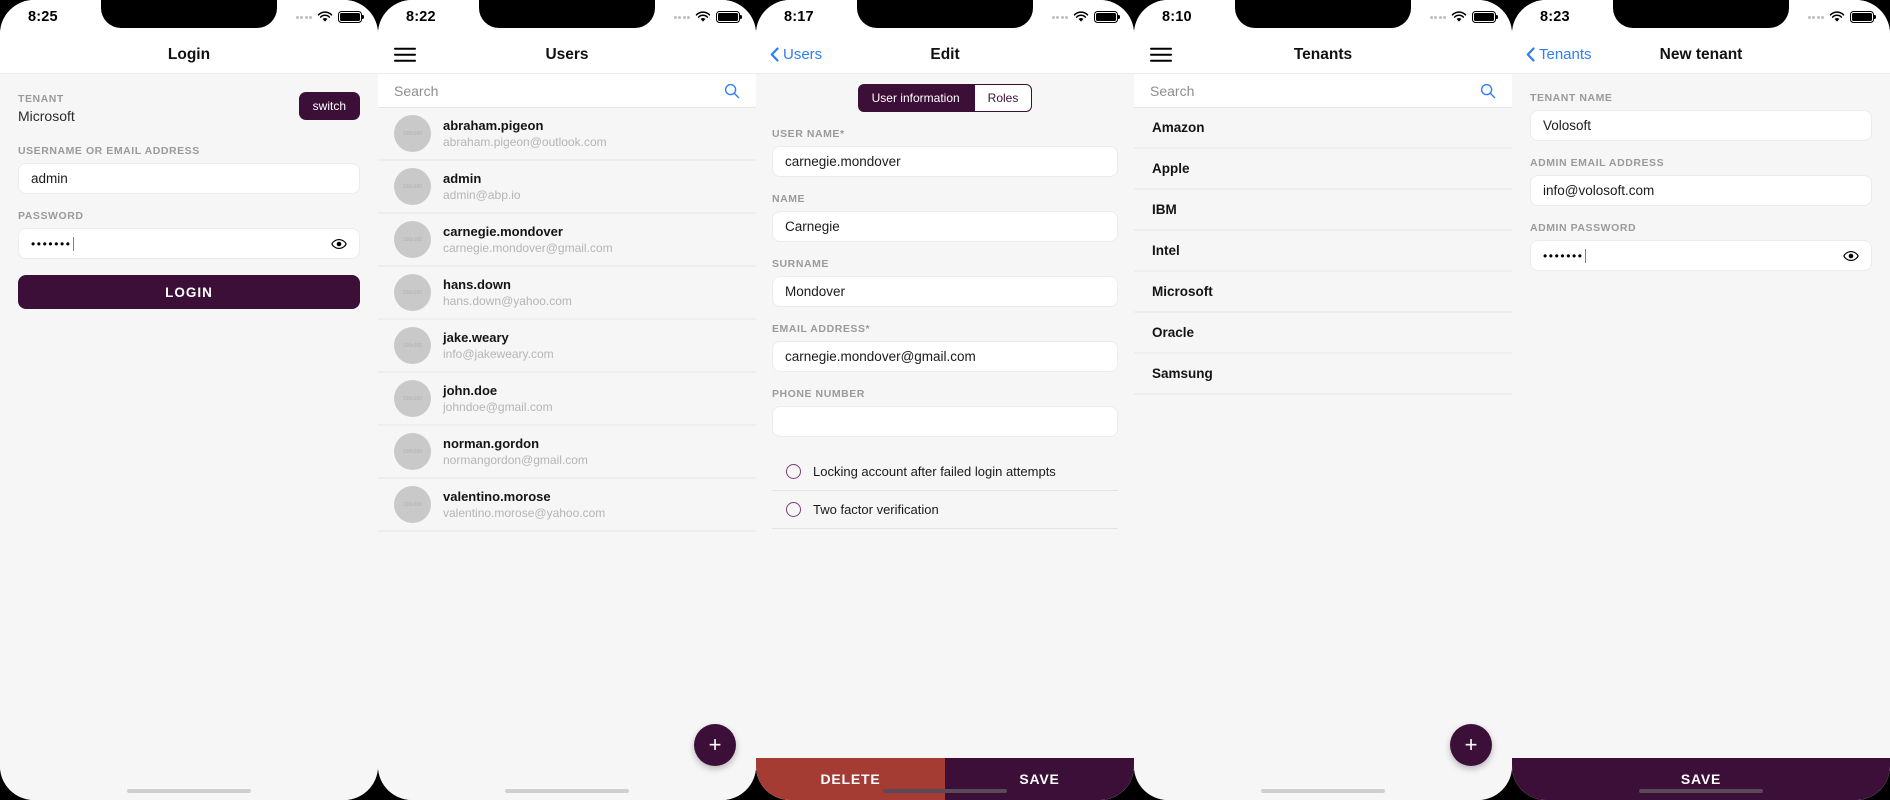 The height and width of the screenshot is (800, 1890). Describe the element at coordinates (1701, 255) in the screenshot. I see `admin-password-input: •••••••` at that location.